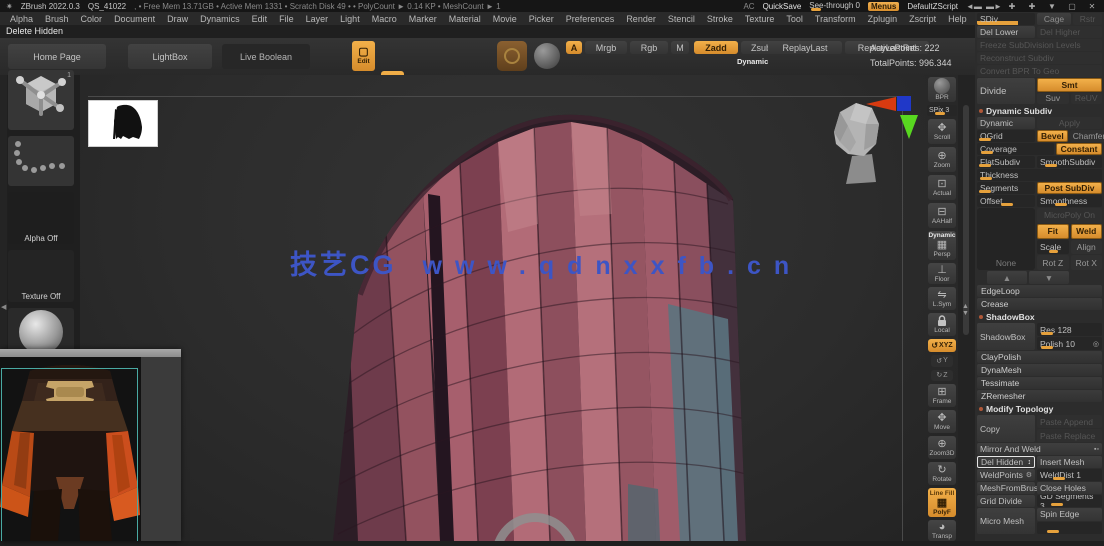  I want to click on del-lower-button: Del Lower, so click(1006, 32).